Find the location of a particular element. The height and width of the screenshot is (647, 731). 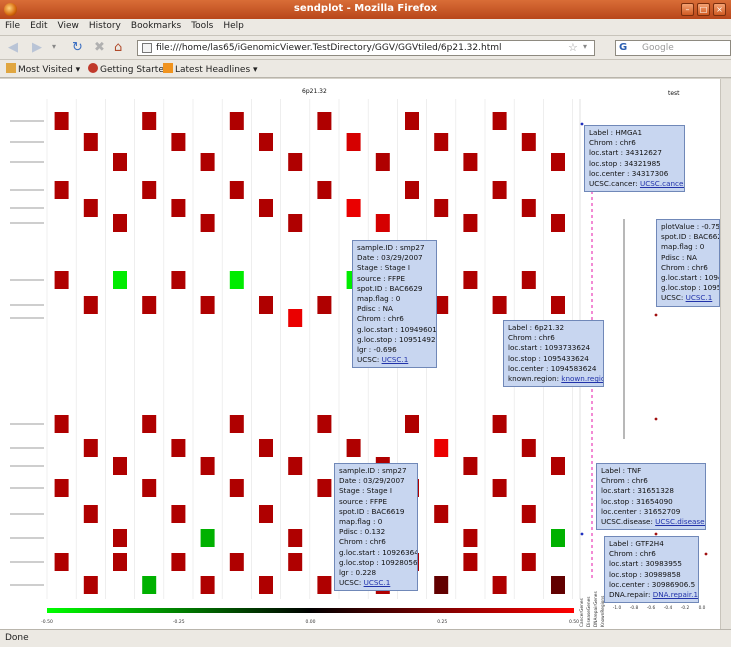

side-column-label: DNArepairGenes is located at coordinates (596, 609).